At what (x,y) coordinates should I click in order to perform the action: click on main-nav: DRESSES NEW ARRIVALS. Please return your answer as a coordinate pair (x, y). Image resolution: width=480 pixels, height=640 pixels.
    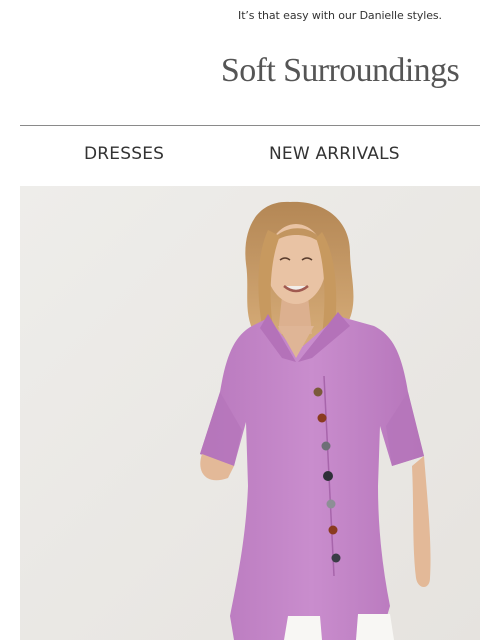
    Looking at the image, I should click on (250, 157).